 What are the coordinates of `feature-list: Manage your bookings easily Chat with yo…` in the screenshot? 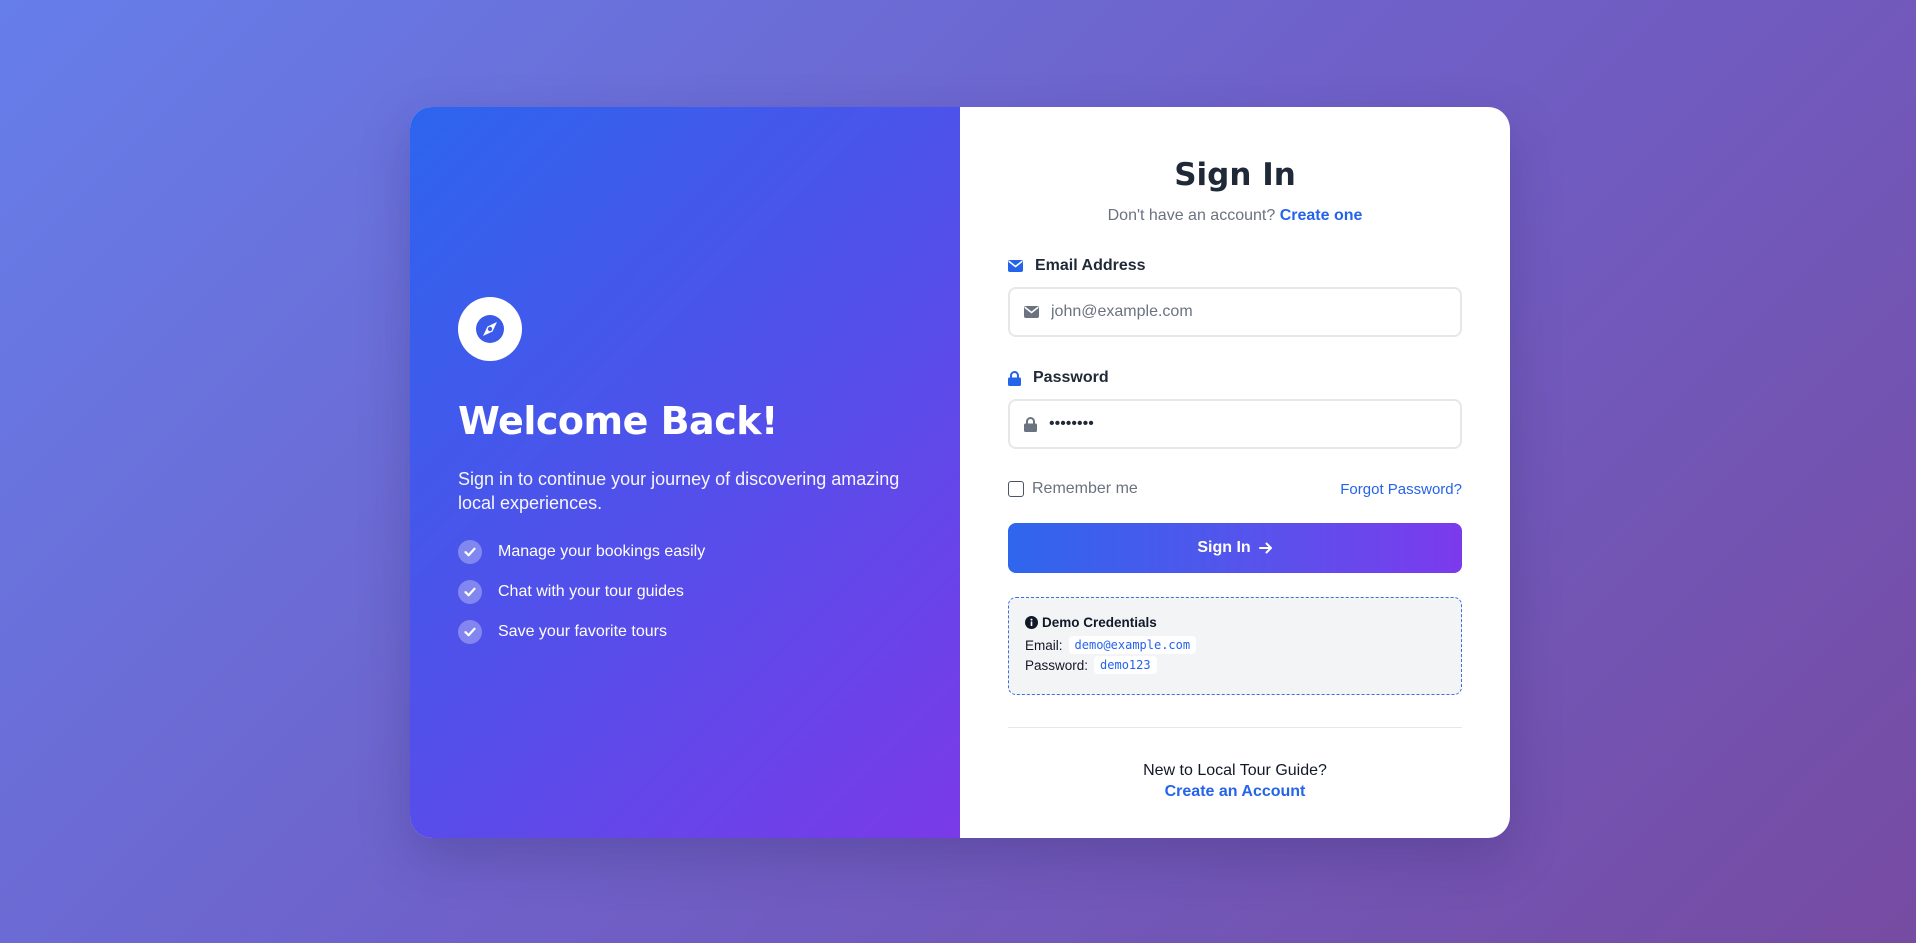 It's located at (685, 591).